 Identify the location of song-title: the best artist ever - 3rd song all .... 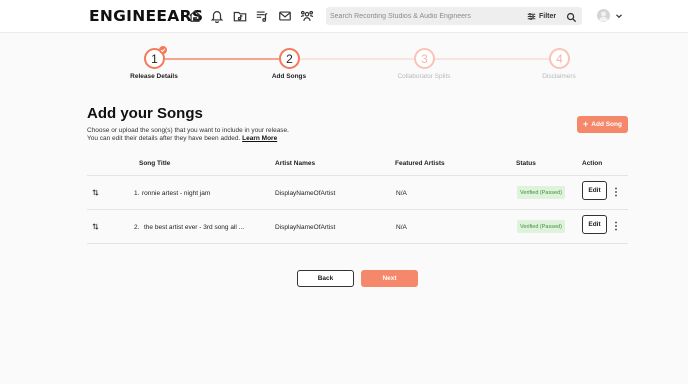
(194, 227).